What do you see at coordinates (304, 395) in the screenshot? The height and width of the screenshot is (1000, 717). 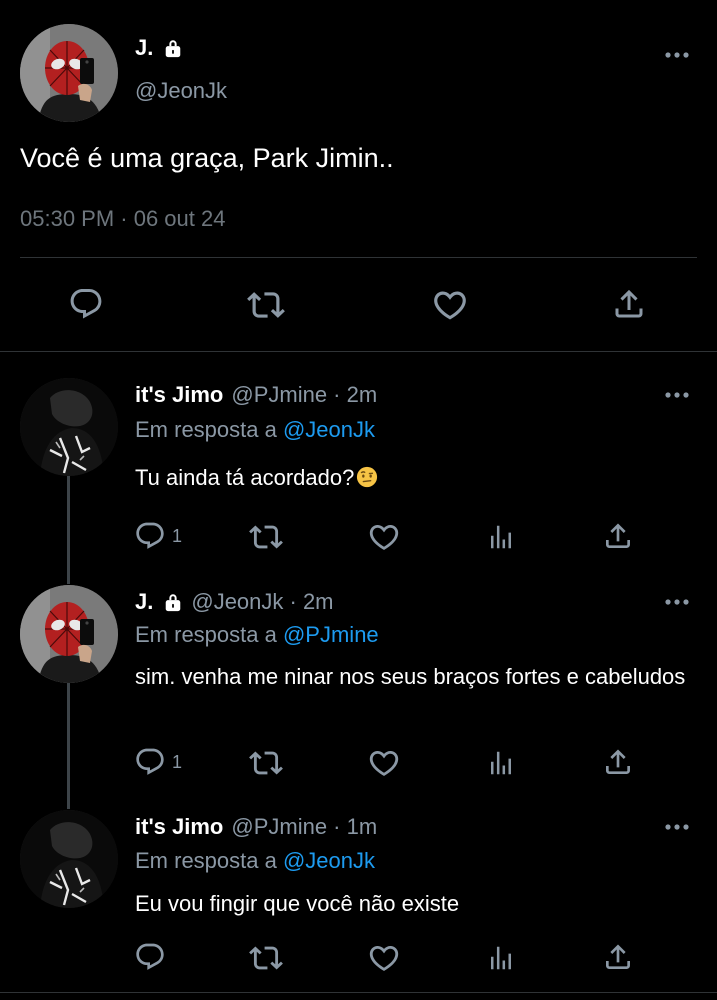 I see `handle-time: @PJmine · 2m` at bounding box center [304, 395].